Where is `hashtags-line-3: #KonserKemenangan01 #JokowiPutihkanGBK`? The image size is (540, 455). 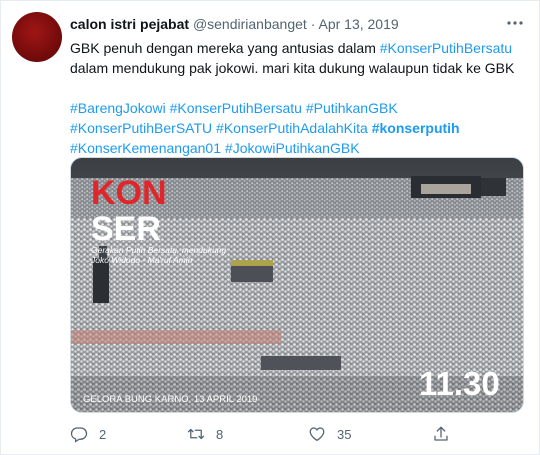
hashtags-line-3: #KonserKemenangan01 #JokowiPutihkanGBK is located at coordinates (295, 148).